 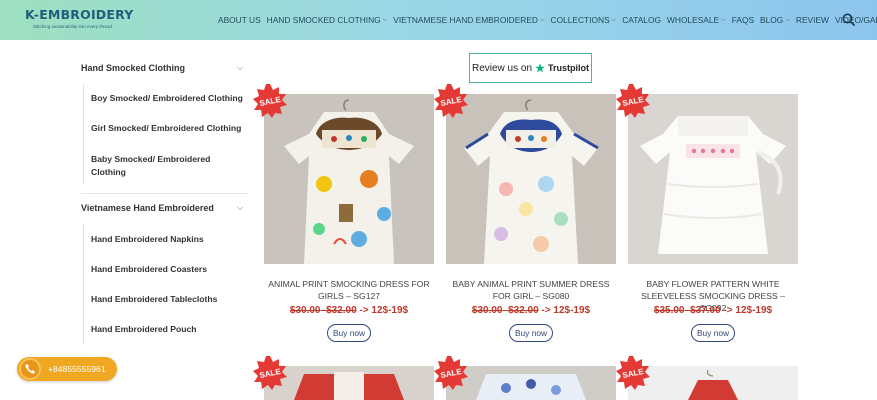 What do you see at coordinates (812, 20) in the screenshot?
I see `nav-review: REVIEW` at bounding box center [812, 20].